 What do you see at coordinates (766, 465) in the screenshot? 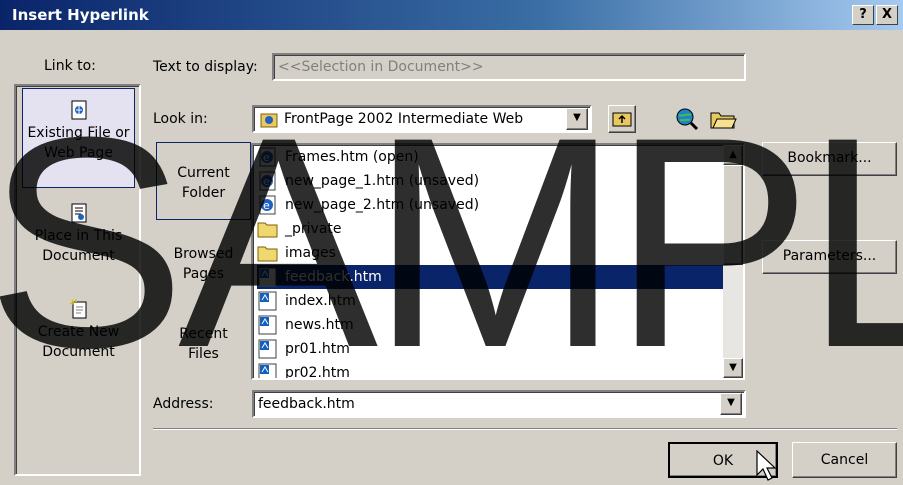
I see `mouse-pointer-icon` at bounding box center [766, 465].